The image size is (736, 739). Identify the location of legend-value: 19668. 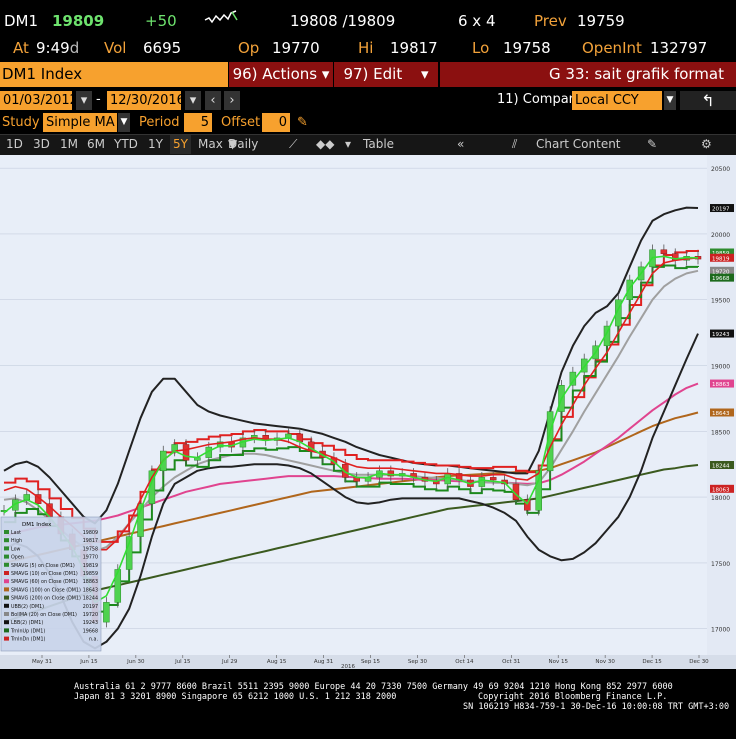
(90, 631).